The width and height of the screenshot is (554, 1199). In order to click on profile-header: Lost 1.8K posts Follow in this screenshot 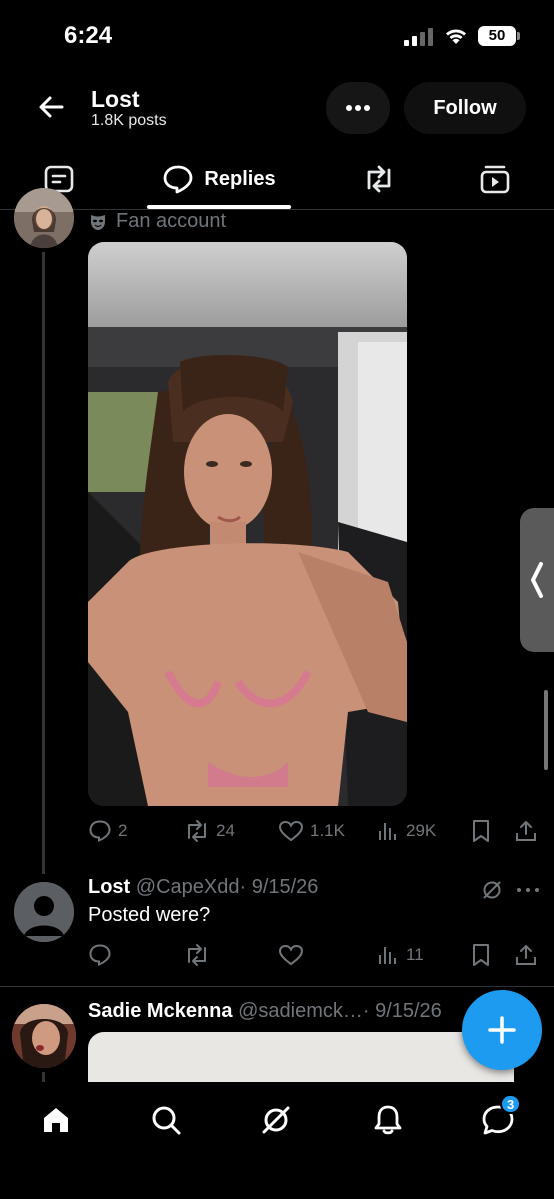, I will do `click(277, 110)`.